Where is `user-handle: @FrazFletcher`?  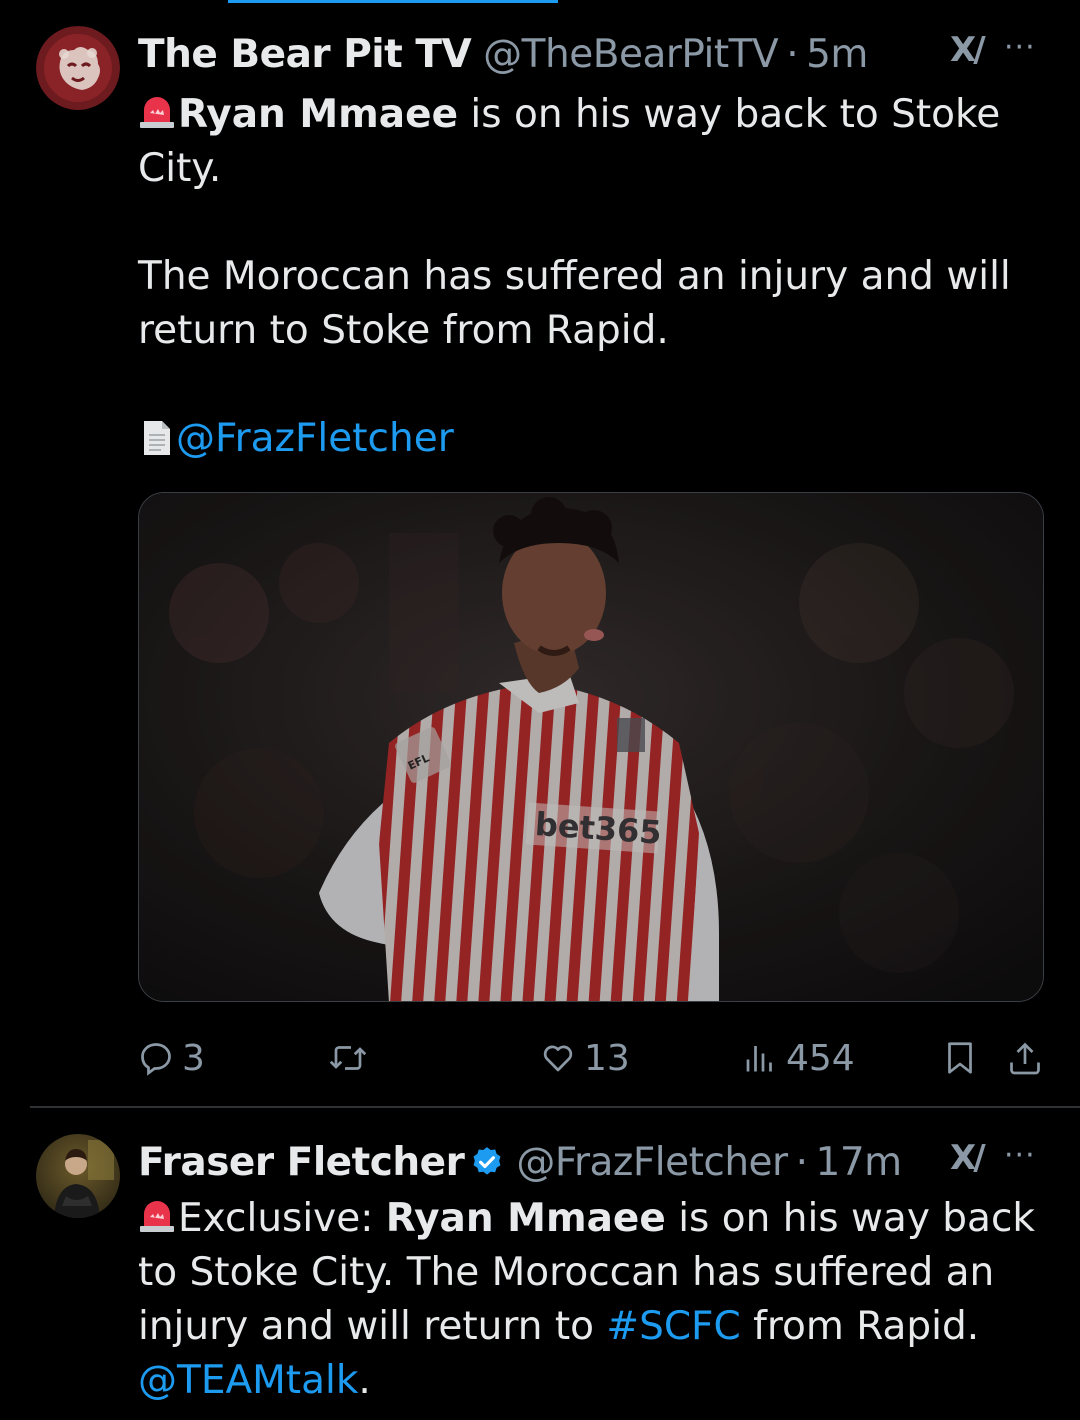
user-handle: @FrazFletcher is located at coordinates (652, 1162).